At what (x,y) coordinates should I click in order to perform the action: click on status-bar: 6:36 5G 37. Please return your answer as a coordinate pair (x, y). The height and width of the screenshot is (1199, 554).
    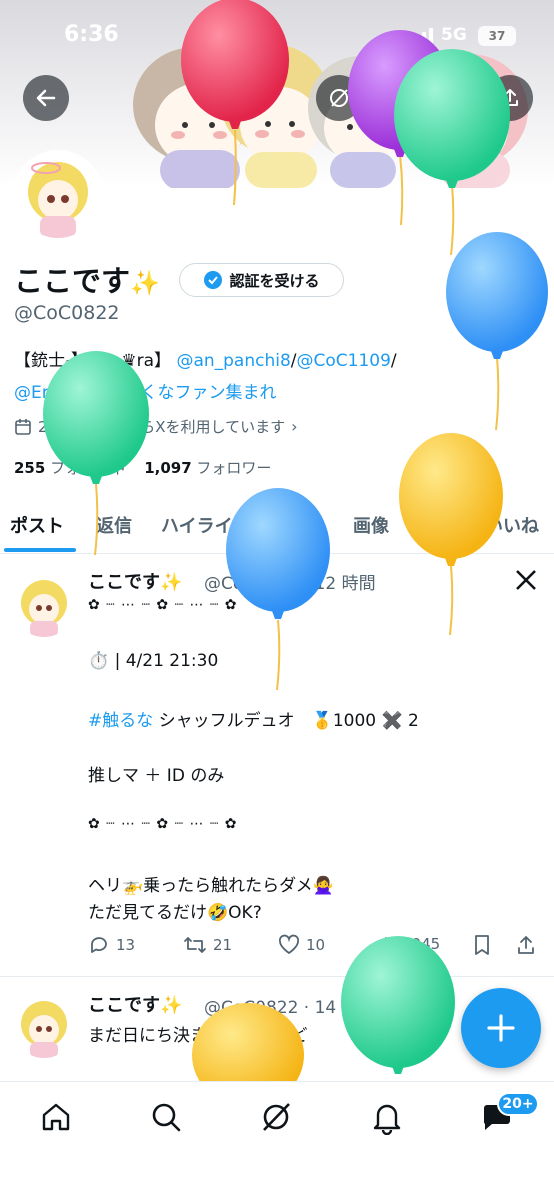
    Looking at the image, I should click on (277, 36).